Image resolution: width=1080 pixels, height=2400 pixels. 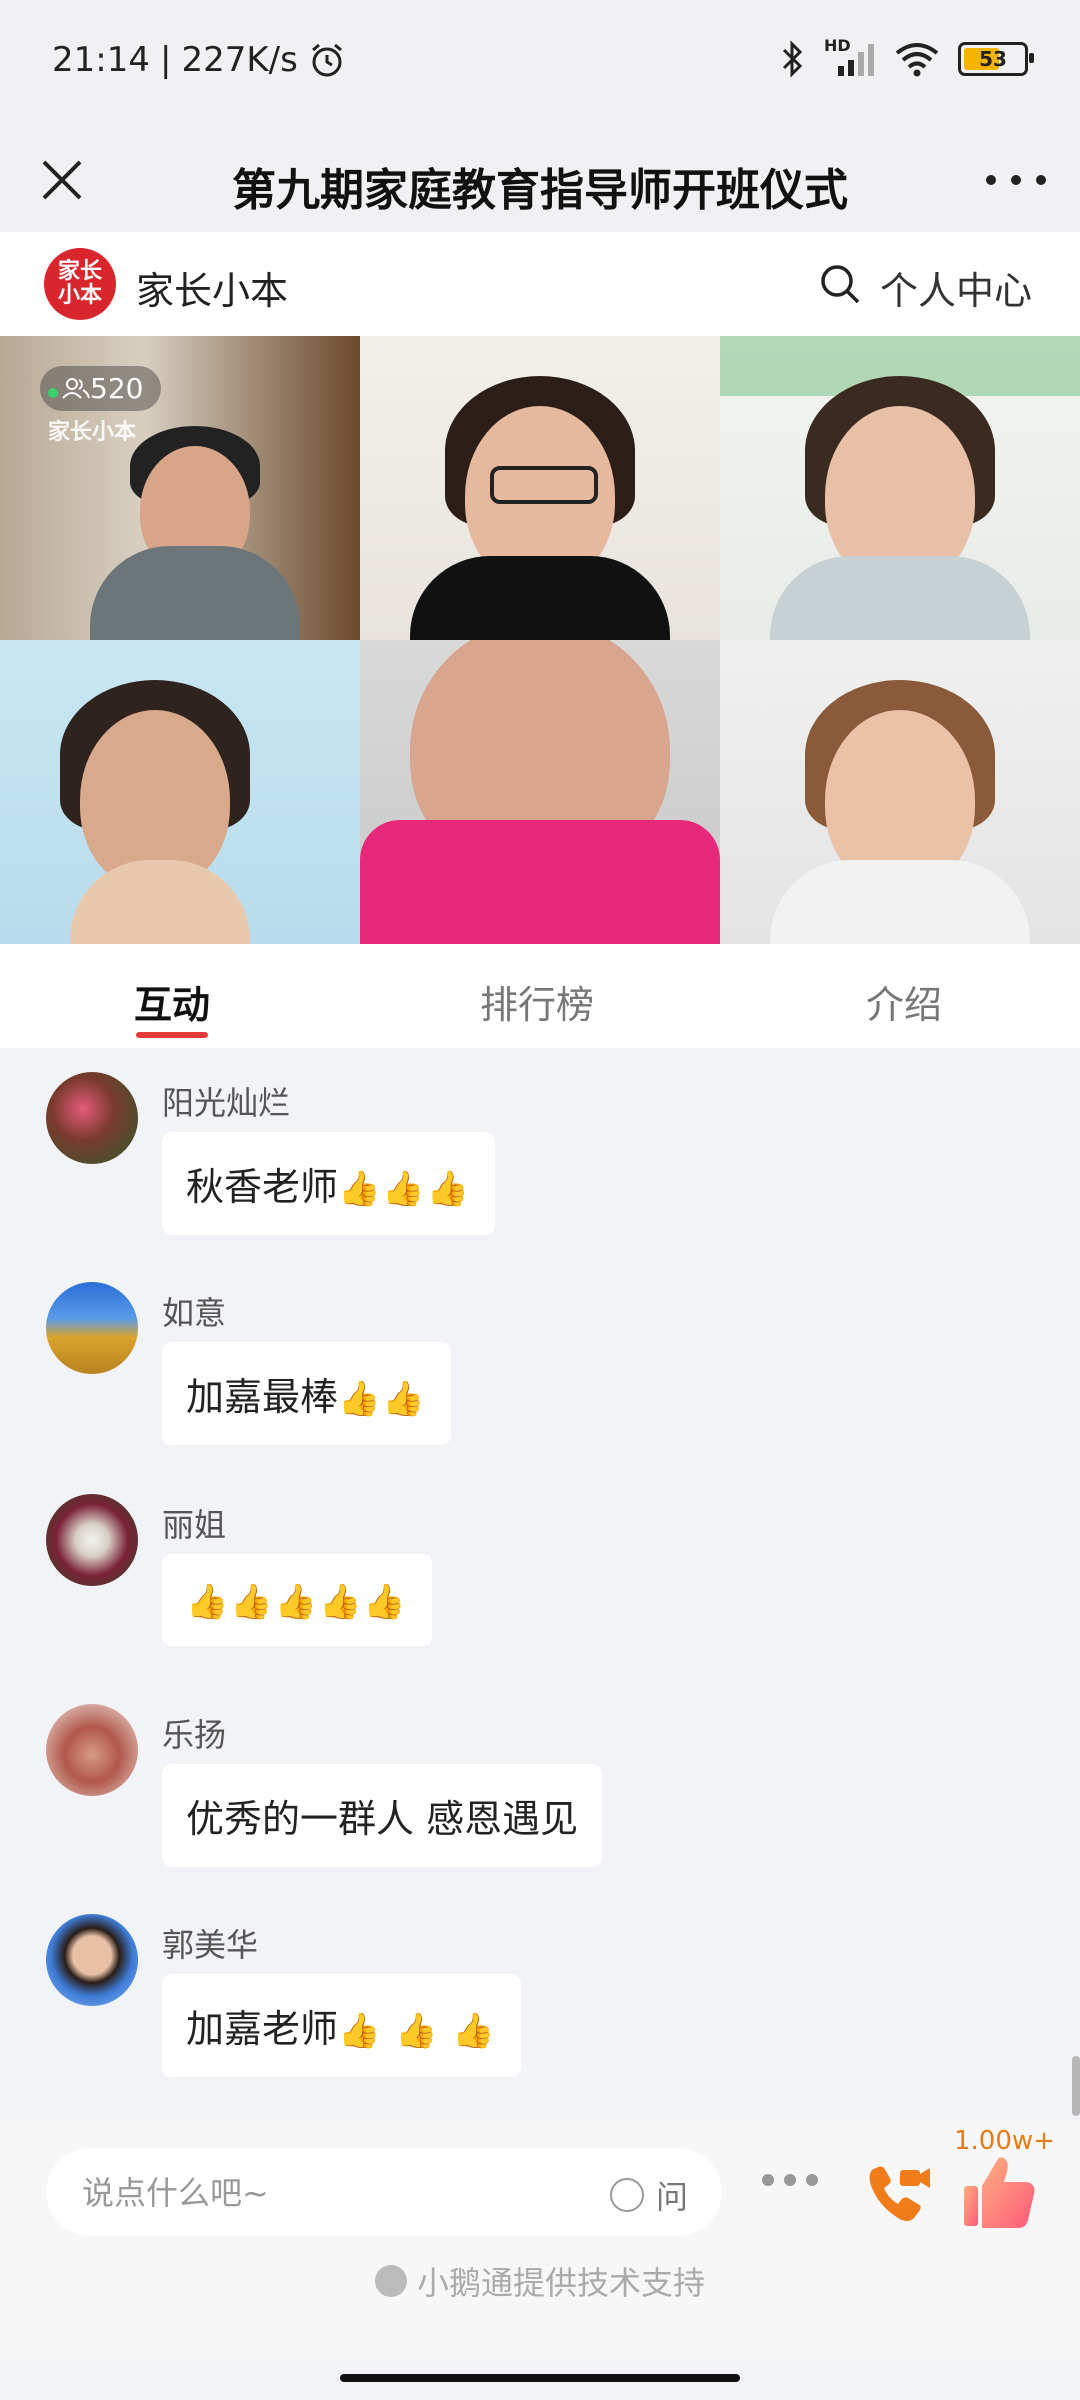 What do you see at coordinates (540, 1363) in the screenshot?
I see `message-item: 如意 加嘉最棒👍👍` at bounding box center [540, 1363].